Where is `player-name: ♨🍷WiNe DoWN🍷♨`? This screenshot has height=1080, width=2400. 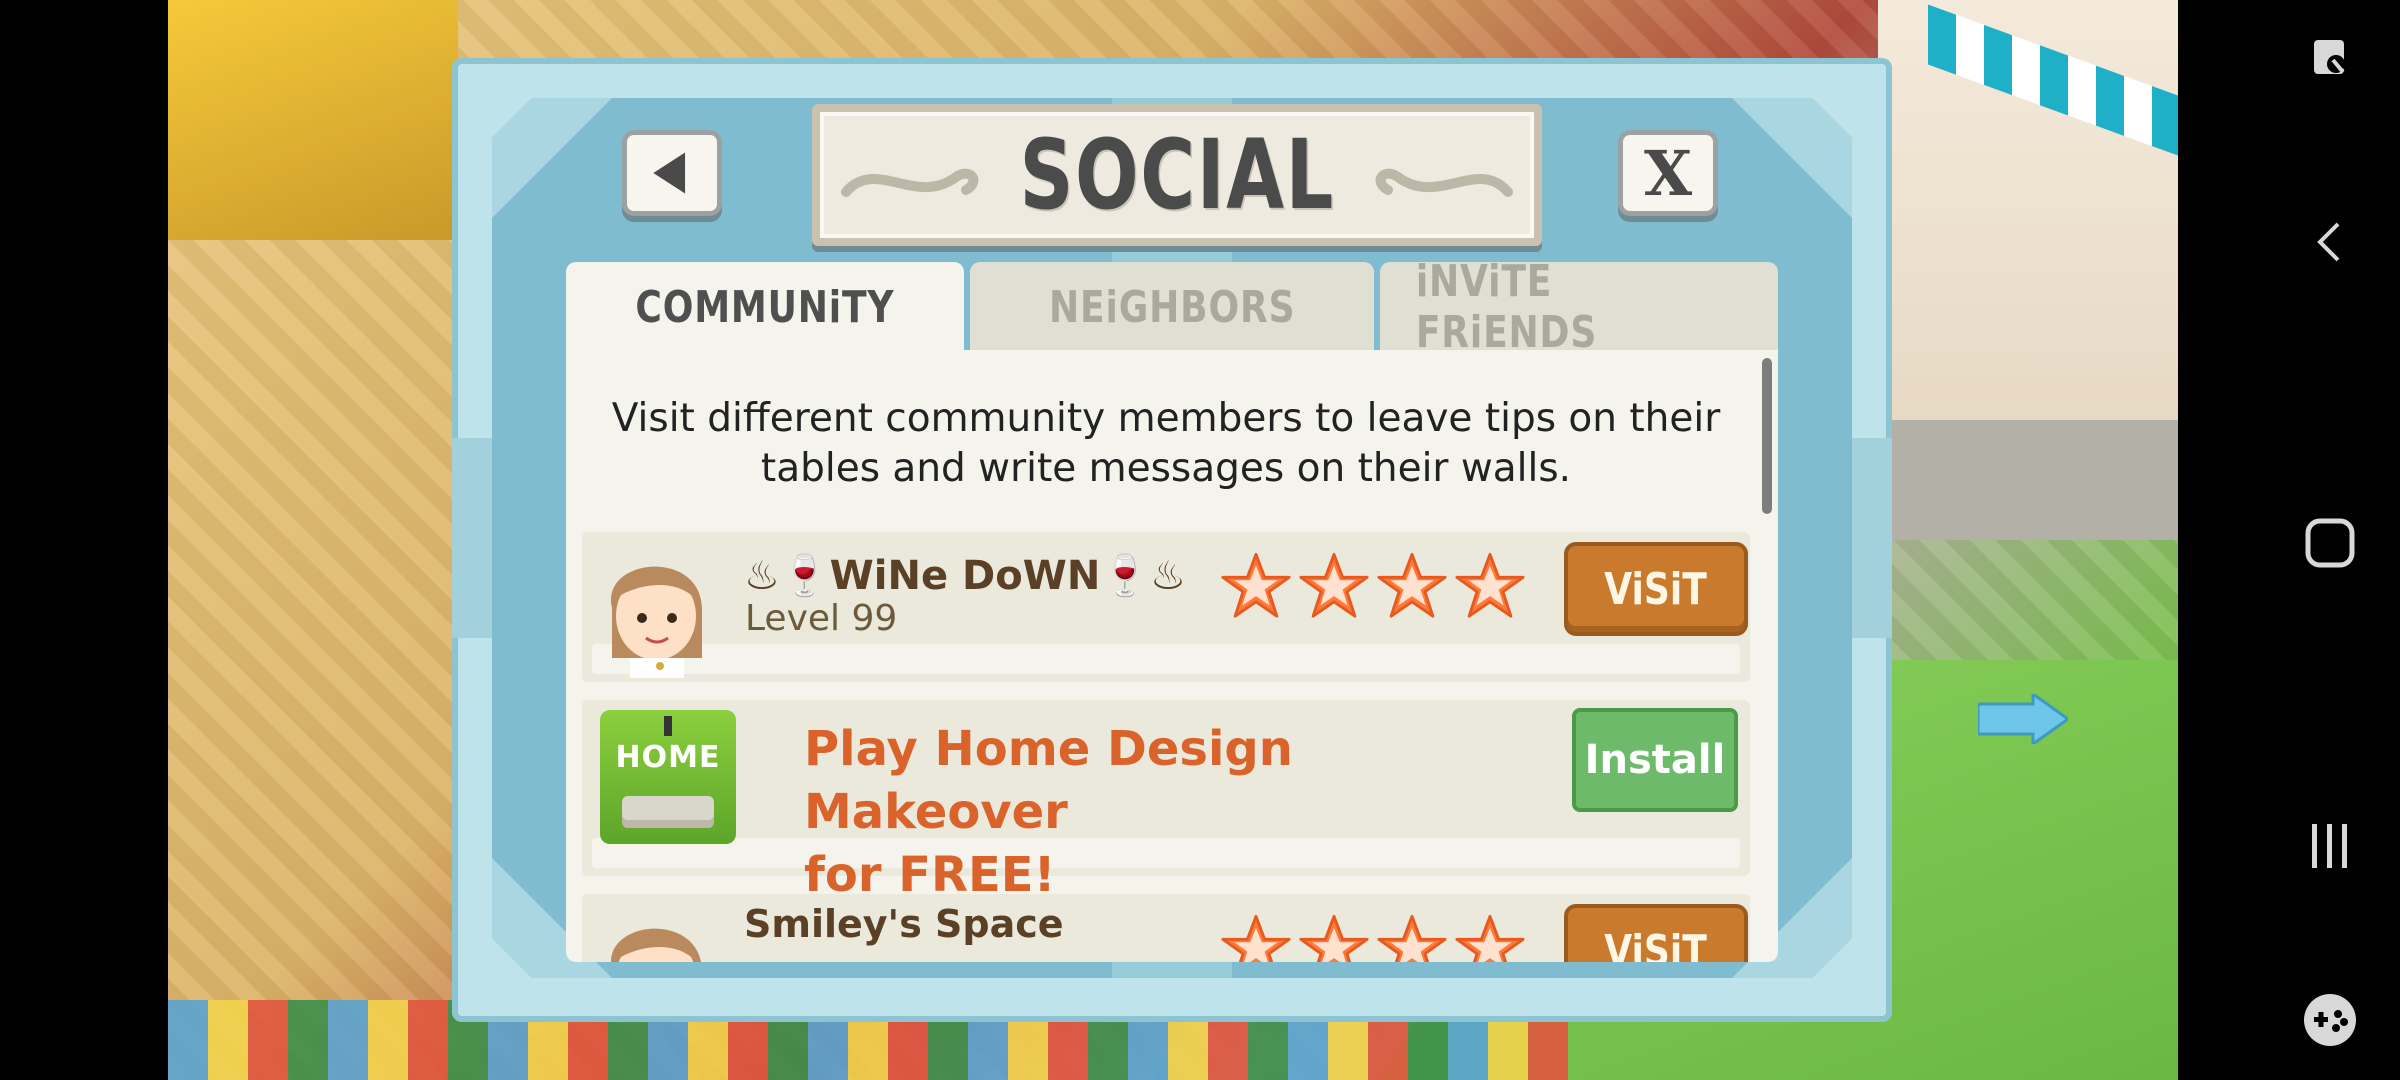 player-name: ♨🍷WiNe DoWN🍷♨ is located at coordinates (965, 576).